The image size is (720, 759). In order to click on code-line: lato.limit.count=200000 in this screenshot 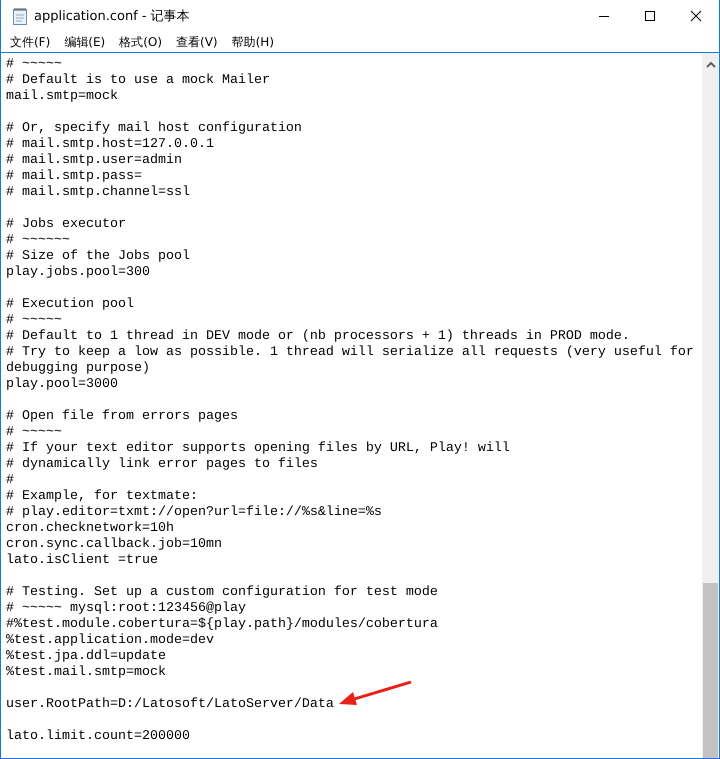, I will do `click(98, 736)`.